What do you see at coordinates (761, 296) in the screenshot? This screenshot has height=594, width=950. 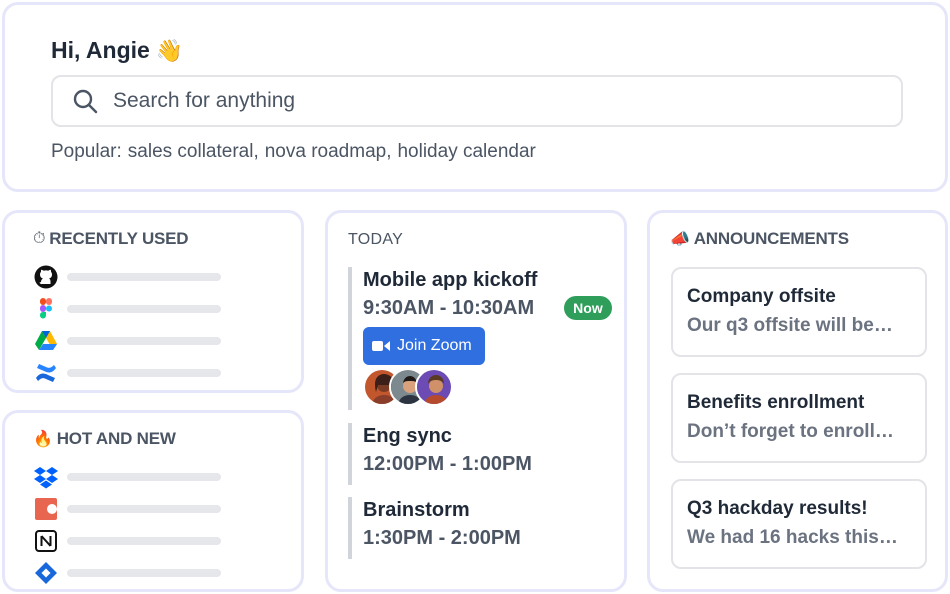 I see `announcement-title: Company offsite` at bounding box center [761, 296].